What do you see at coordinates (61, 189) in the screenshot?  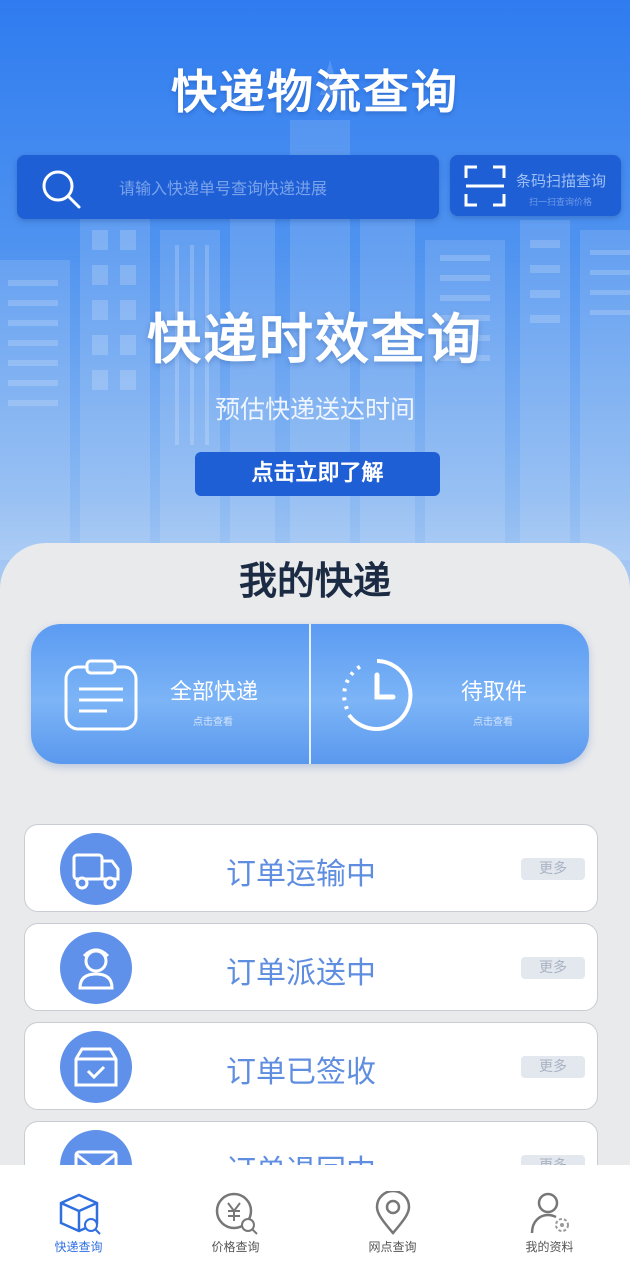 I see `search-icon` at bounding box center [61, 189].